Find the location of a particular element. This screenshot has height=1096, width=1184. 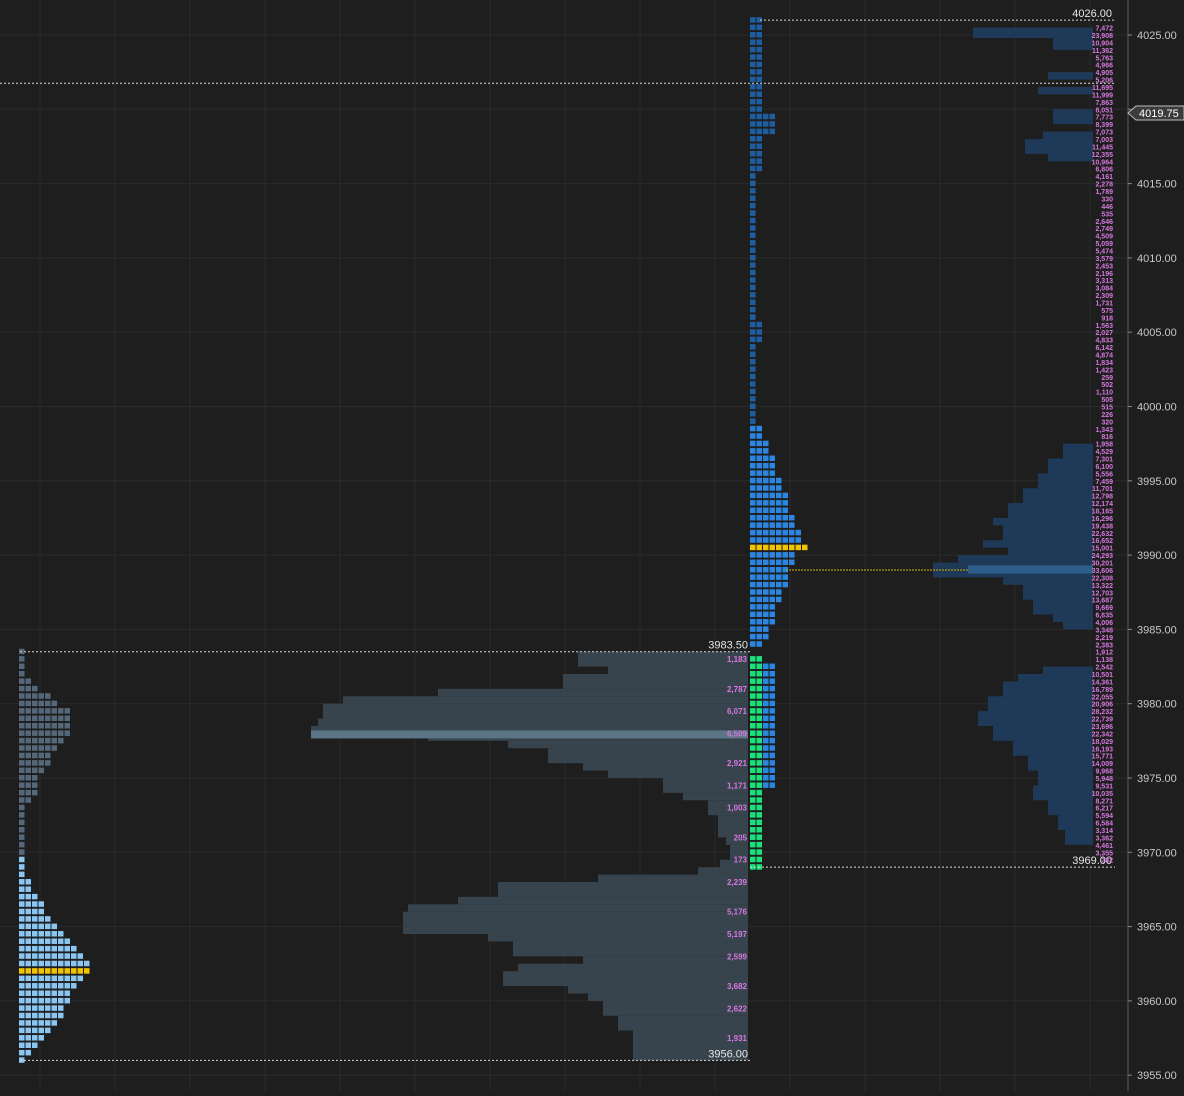

right-volume-label: 332 is located at coordinates (1107, 861).